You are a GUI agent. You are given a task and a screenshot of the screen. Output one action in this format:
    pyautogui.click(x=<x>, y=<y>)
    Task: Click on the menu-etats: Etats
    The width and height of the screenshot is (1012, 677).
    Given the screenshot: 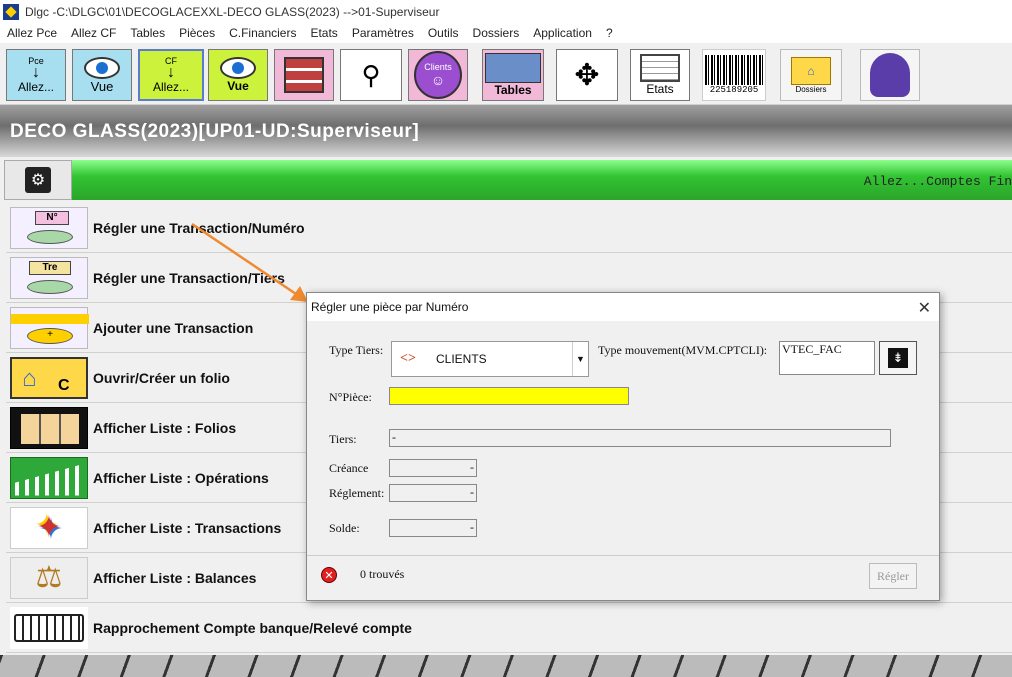 What is the action you would take?
    pyautogui.click(x=323, y=33)
    